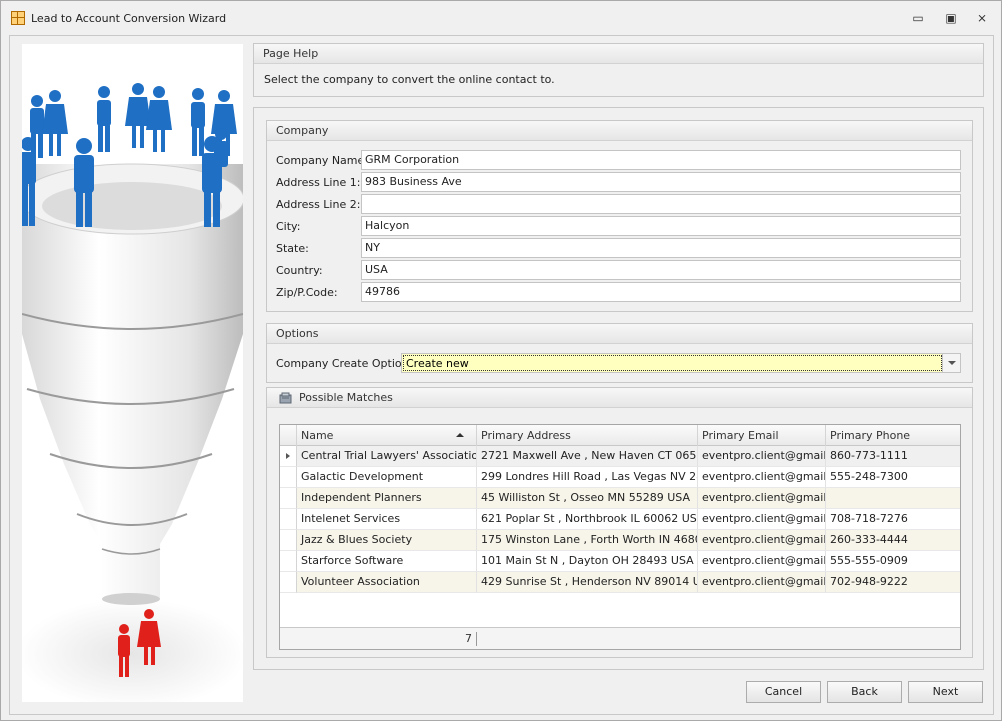 The image size is (1002, 721). What do you see at coordinates (587, 498) in the screenshot?
I see `cell-primary-address: 45 Williston St , Osseo MN 55289 USA` at bounding box center [587, 498].